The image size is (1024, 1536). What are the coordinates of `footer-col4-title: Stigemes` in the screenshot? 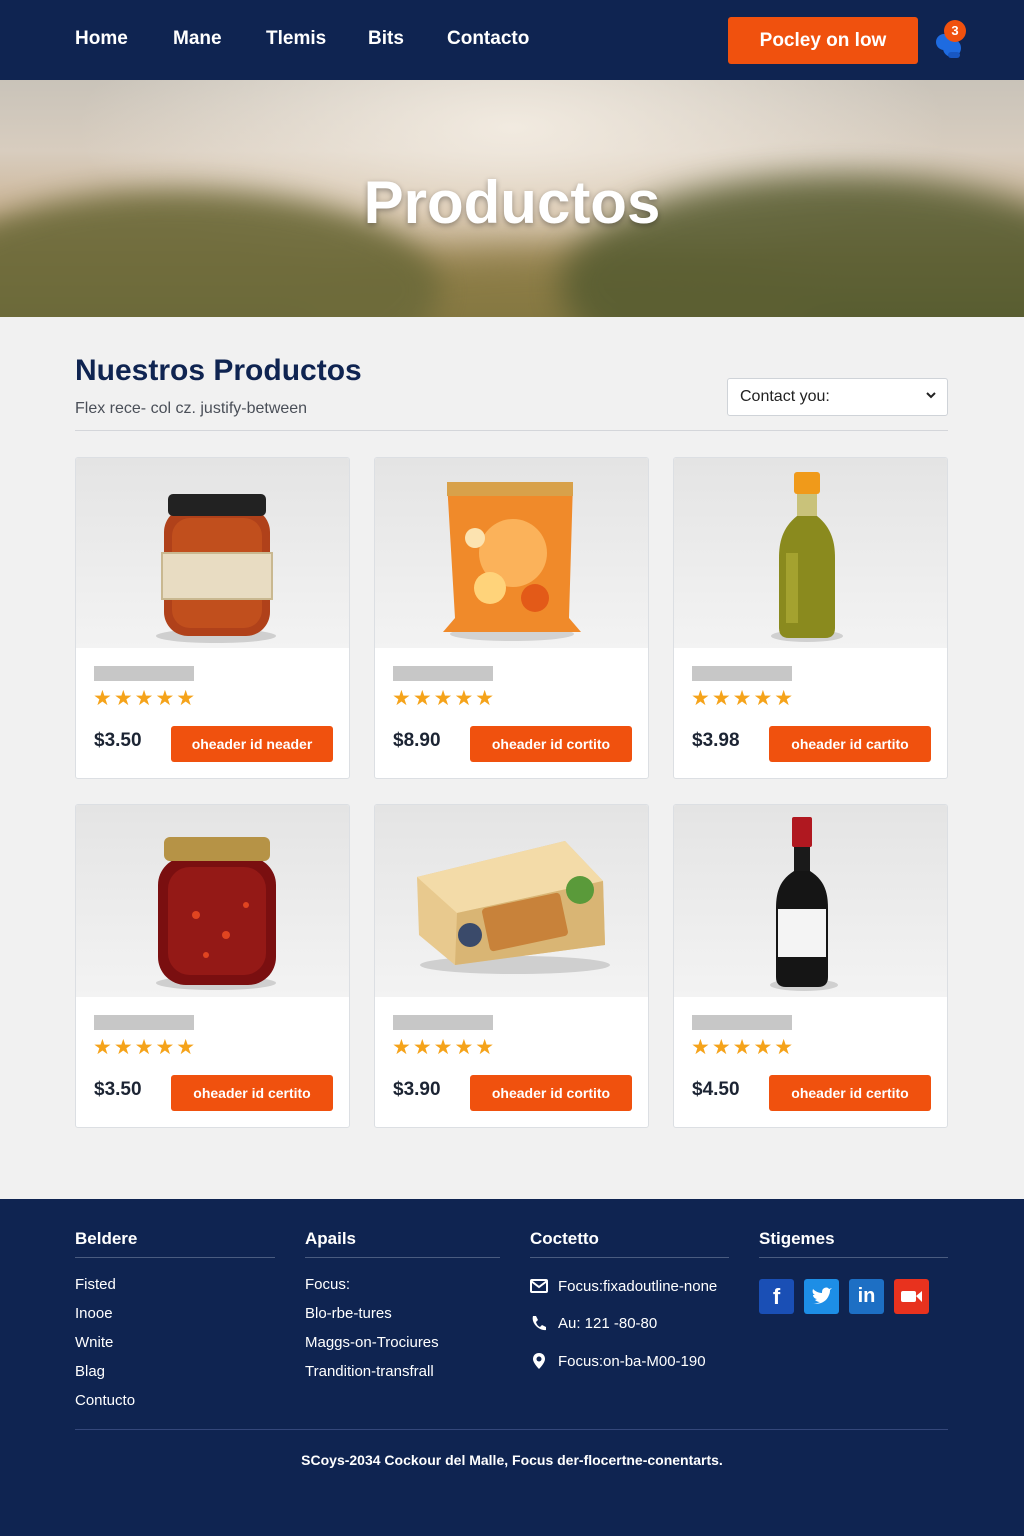 It's located at (853, 1243).